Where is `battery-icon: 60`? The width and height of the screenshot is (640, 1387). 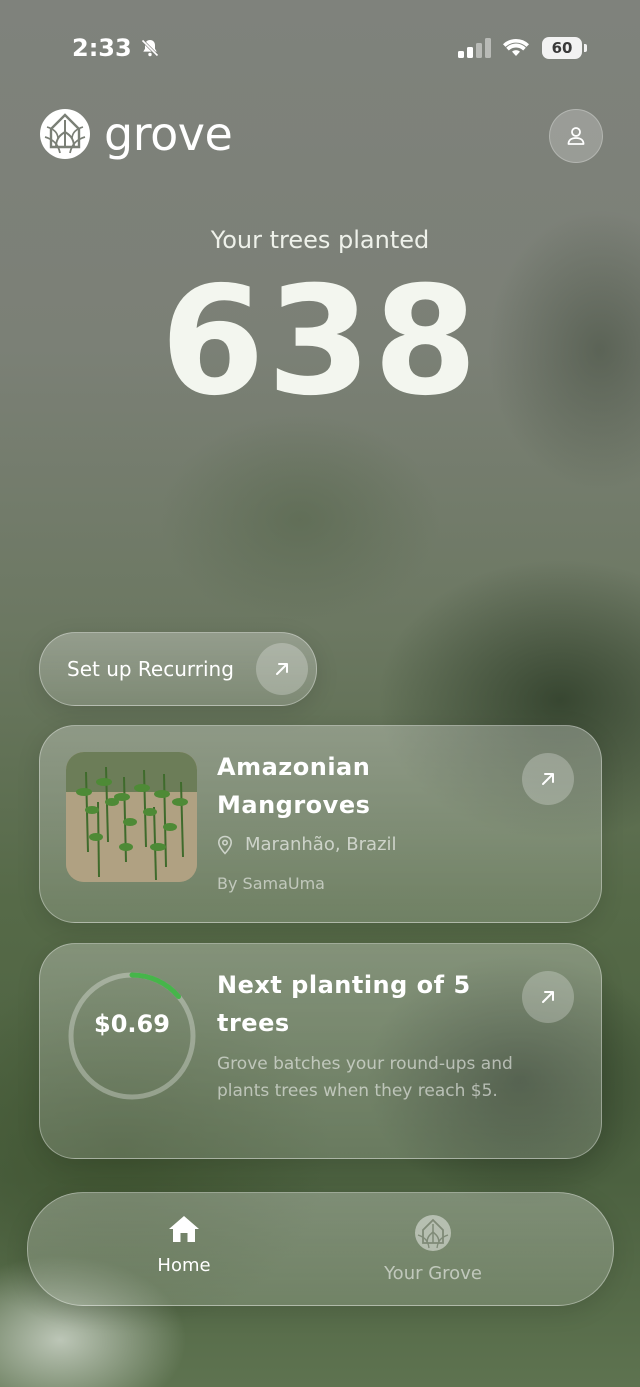
battery-icon: 60 is located at coordinates (562, 48).